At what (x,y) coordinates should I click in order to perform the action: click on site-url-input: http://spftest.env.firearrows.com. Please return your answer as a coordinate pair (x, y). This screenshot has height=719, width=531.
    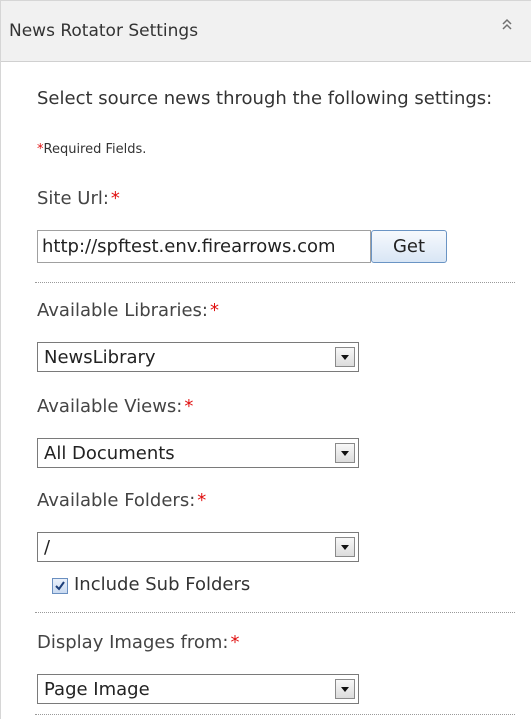
    Looking at the image, I should click on (204, 246).